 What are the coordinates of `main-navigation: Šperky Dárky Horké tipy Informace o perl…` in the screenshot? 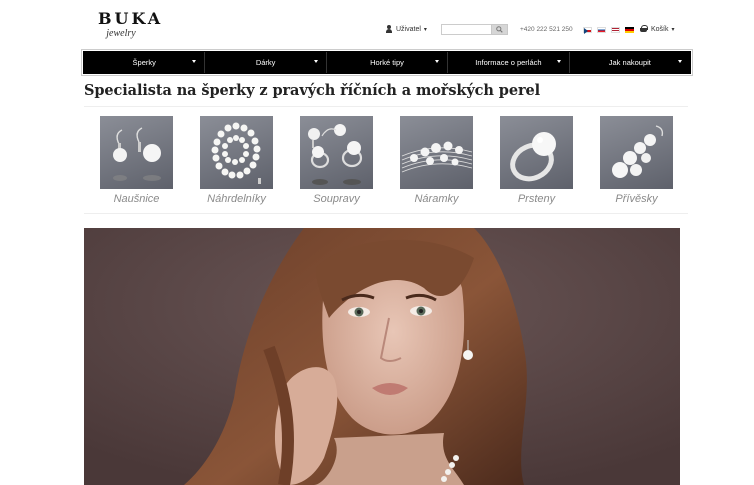 It's located at (387, 62).